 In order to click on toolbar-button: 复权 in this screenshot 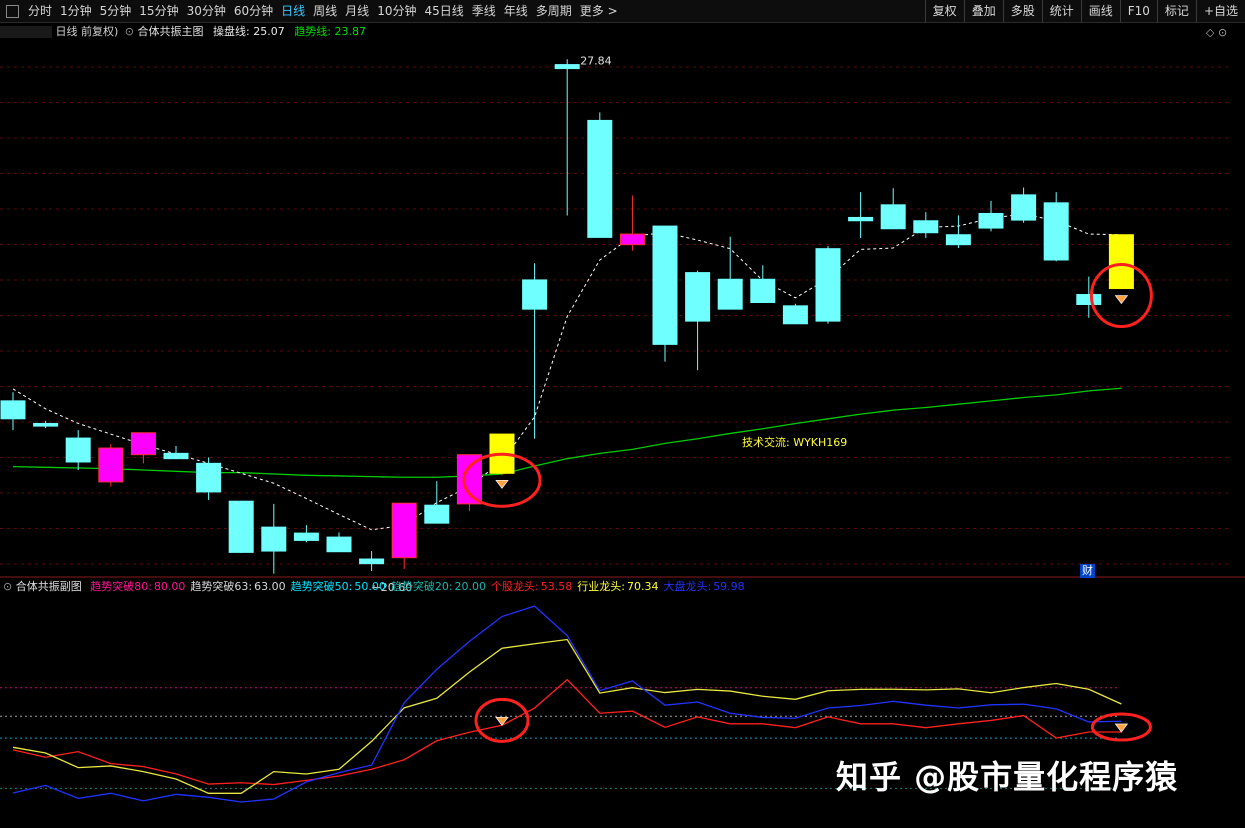, I will do `click(944, 11)`.